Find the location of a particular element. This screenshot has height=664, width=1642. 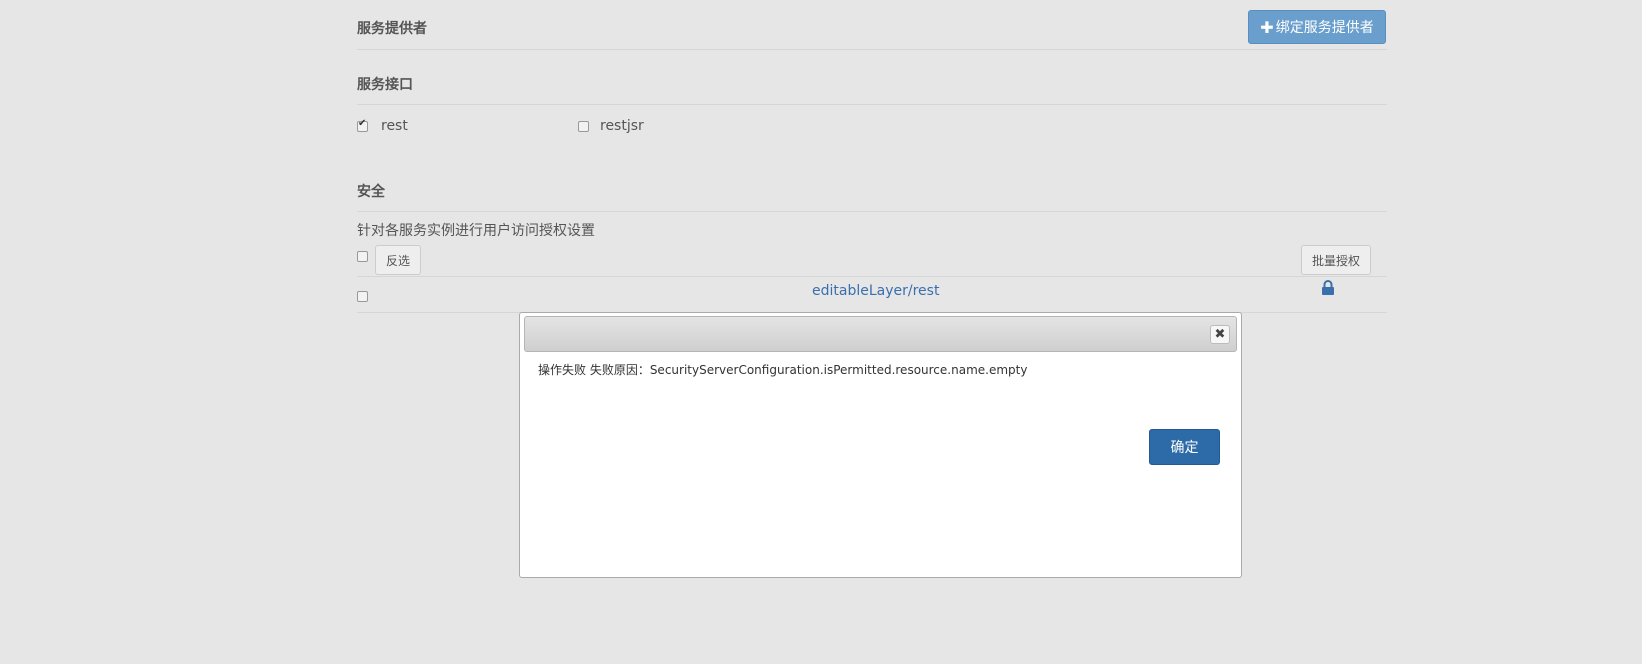

interface-restjsr-label: restjsr is located at coordinates (622, 126).